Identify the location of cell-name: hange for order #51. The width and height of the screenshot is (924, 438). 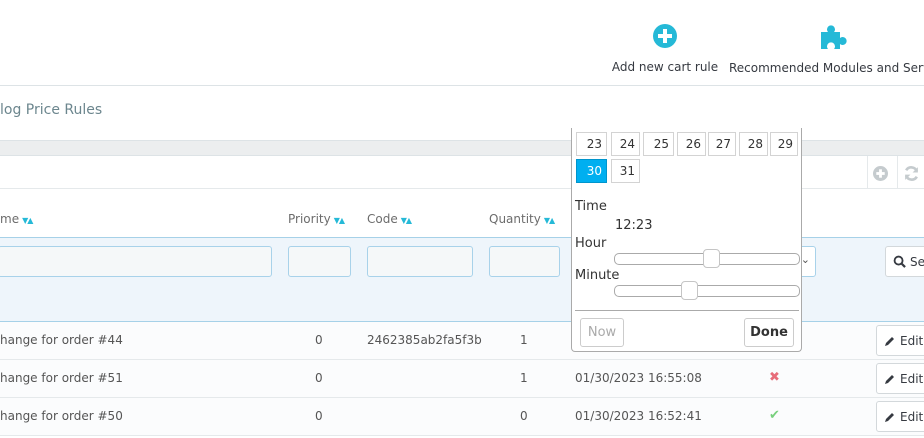
(61, 378).